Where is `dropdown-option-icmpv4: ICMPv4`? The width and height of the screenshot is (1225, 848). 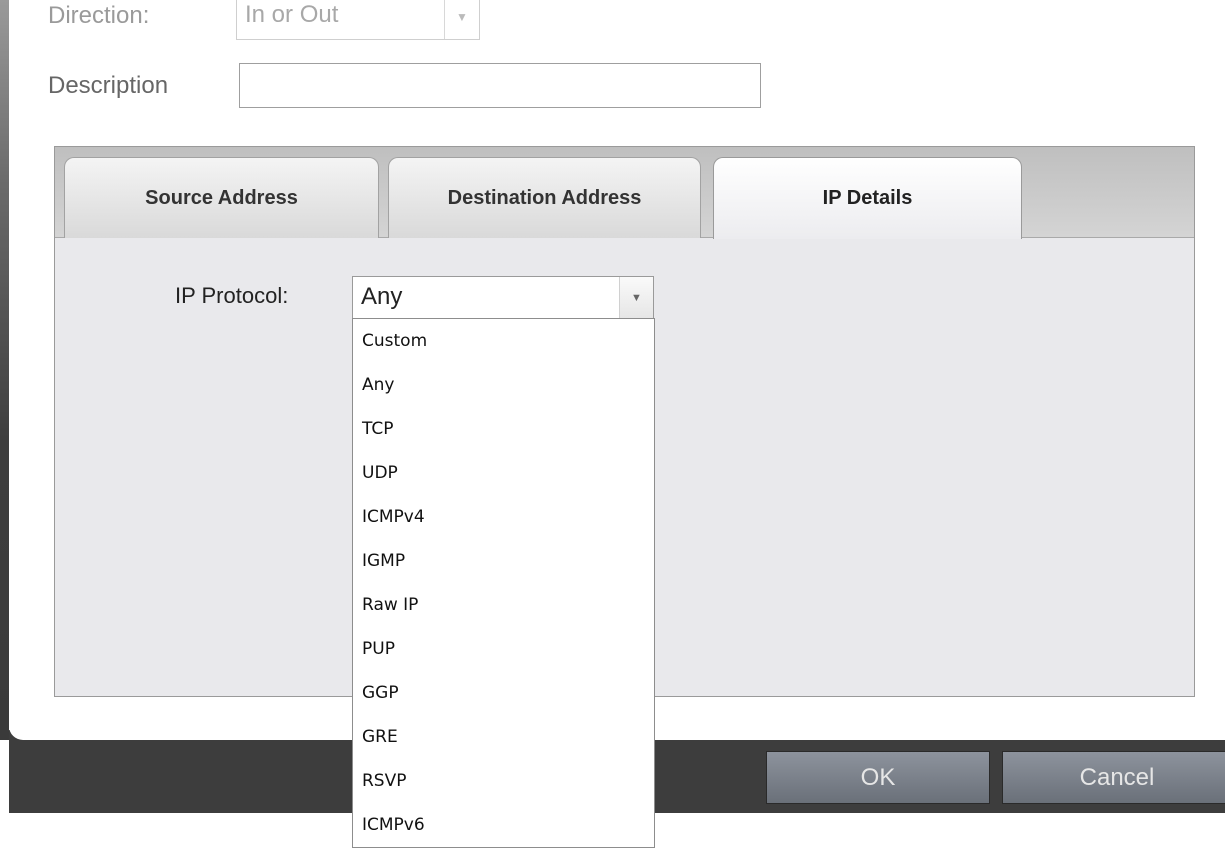
dropdown-option-icmpv4: ICMPv4 is located at coordinates (503, 517).